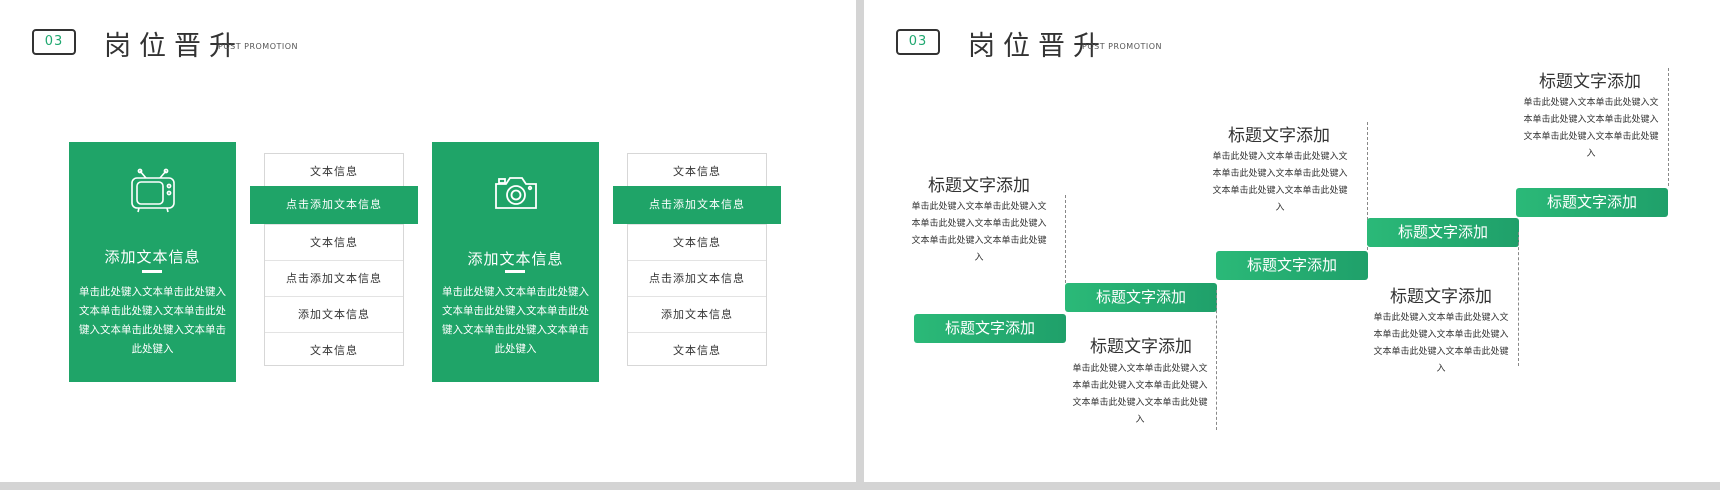 Image resolution: width=1720 pixels, height=490 pixels. Describe the element at coordinates (152, 191) in the screenshot. I see `tv-icon` at that location.